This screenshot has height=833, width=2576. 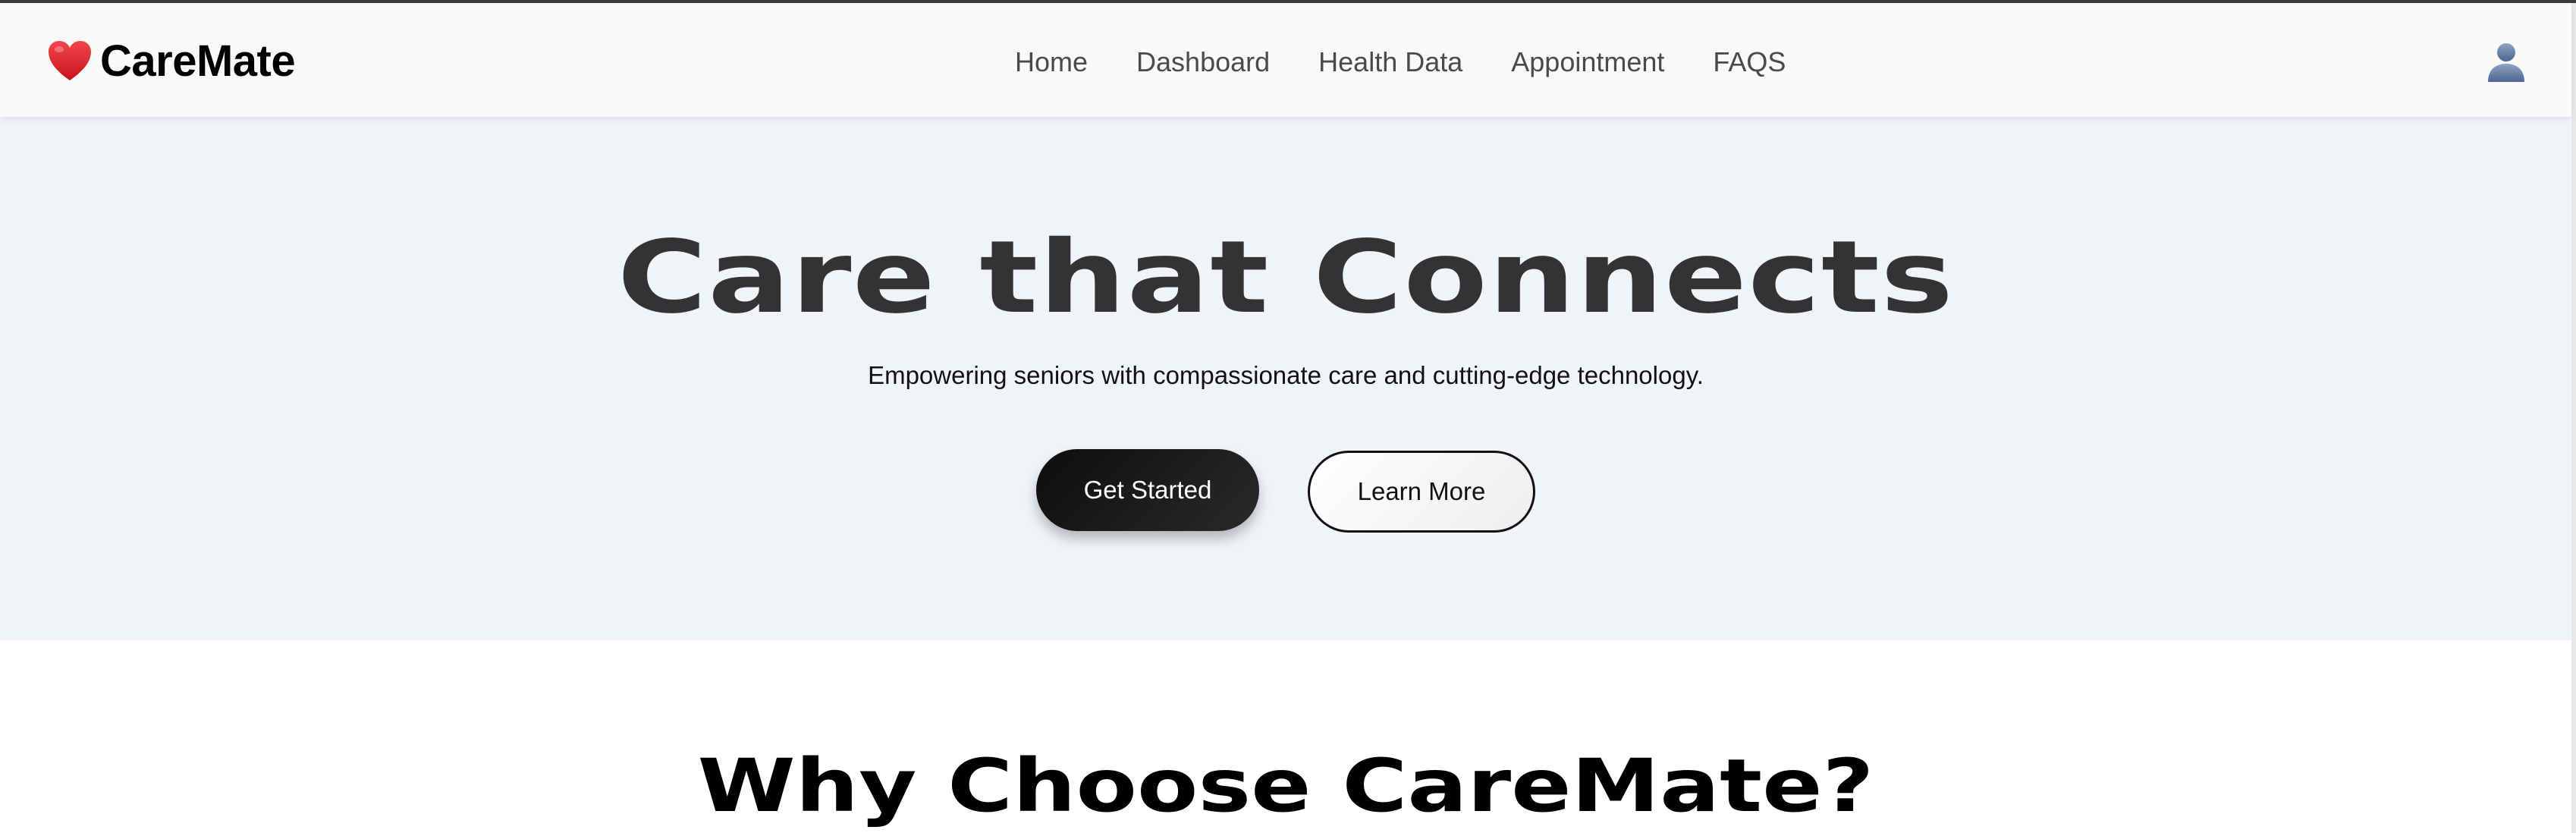 I want to click on brand-name: CareMate, so click(x=198, y=61).